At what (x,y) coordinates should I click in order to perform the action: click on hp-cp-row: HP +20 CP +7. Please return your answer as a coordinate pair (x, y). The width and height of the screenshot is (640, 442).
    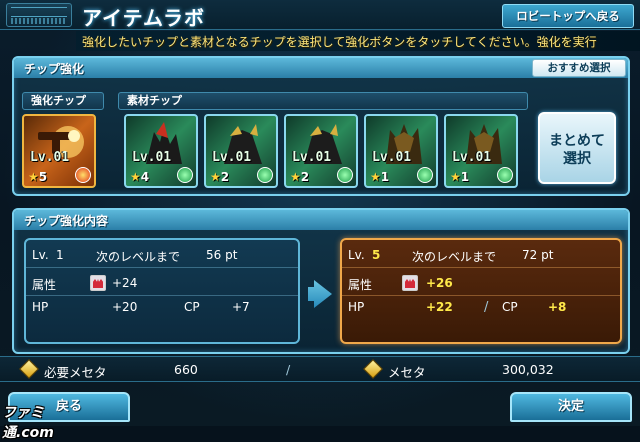
    Looking at the image, I should click on (162, 308).